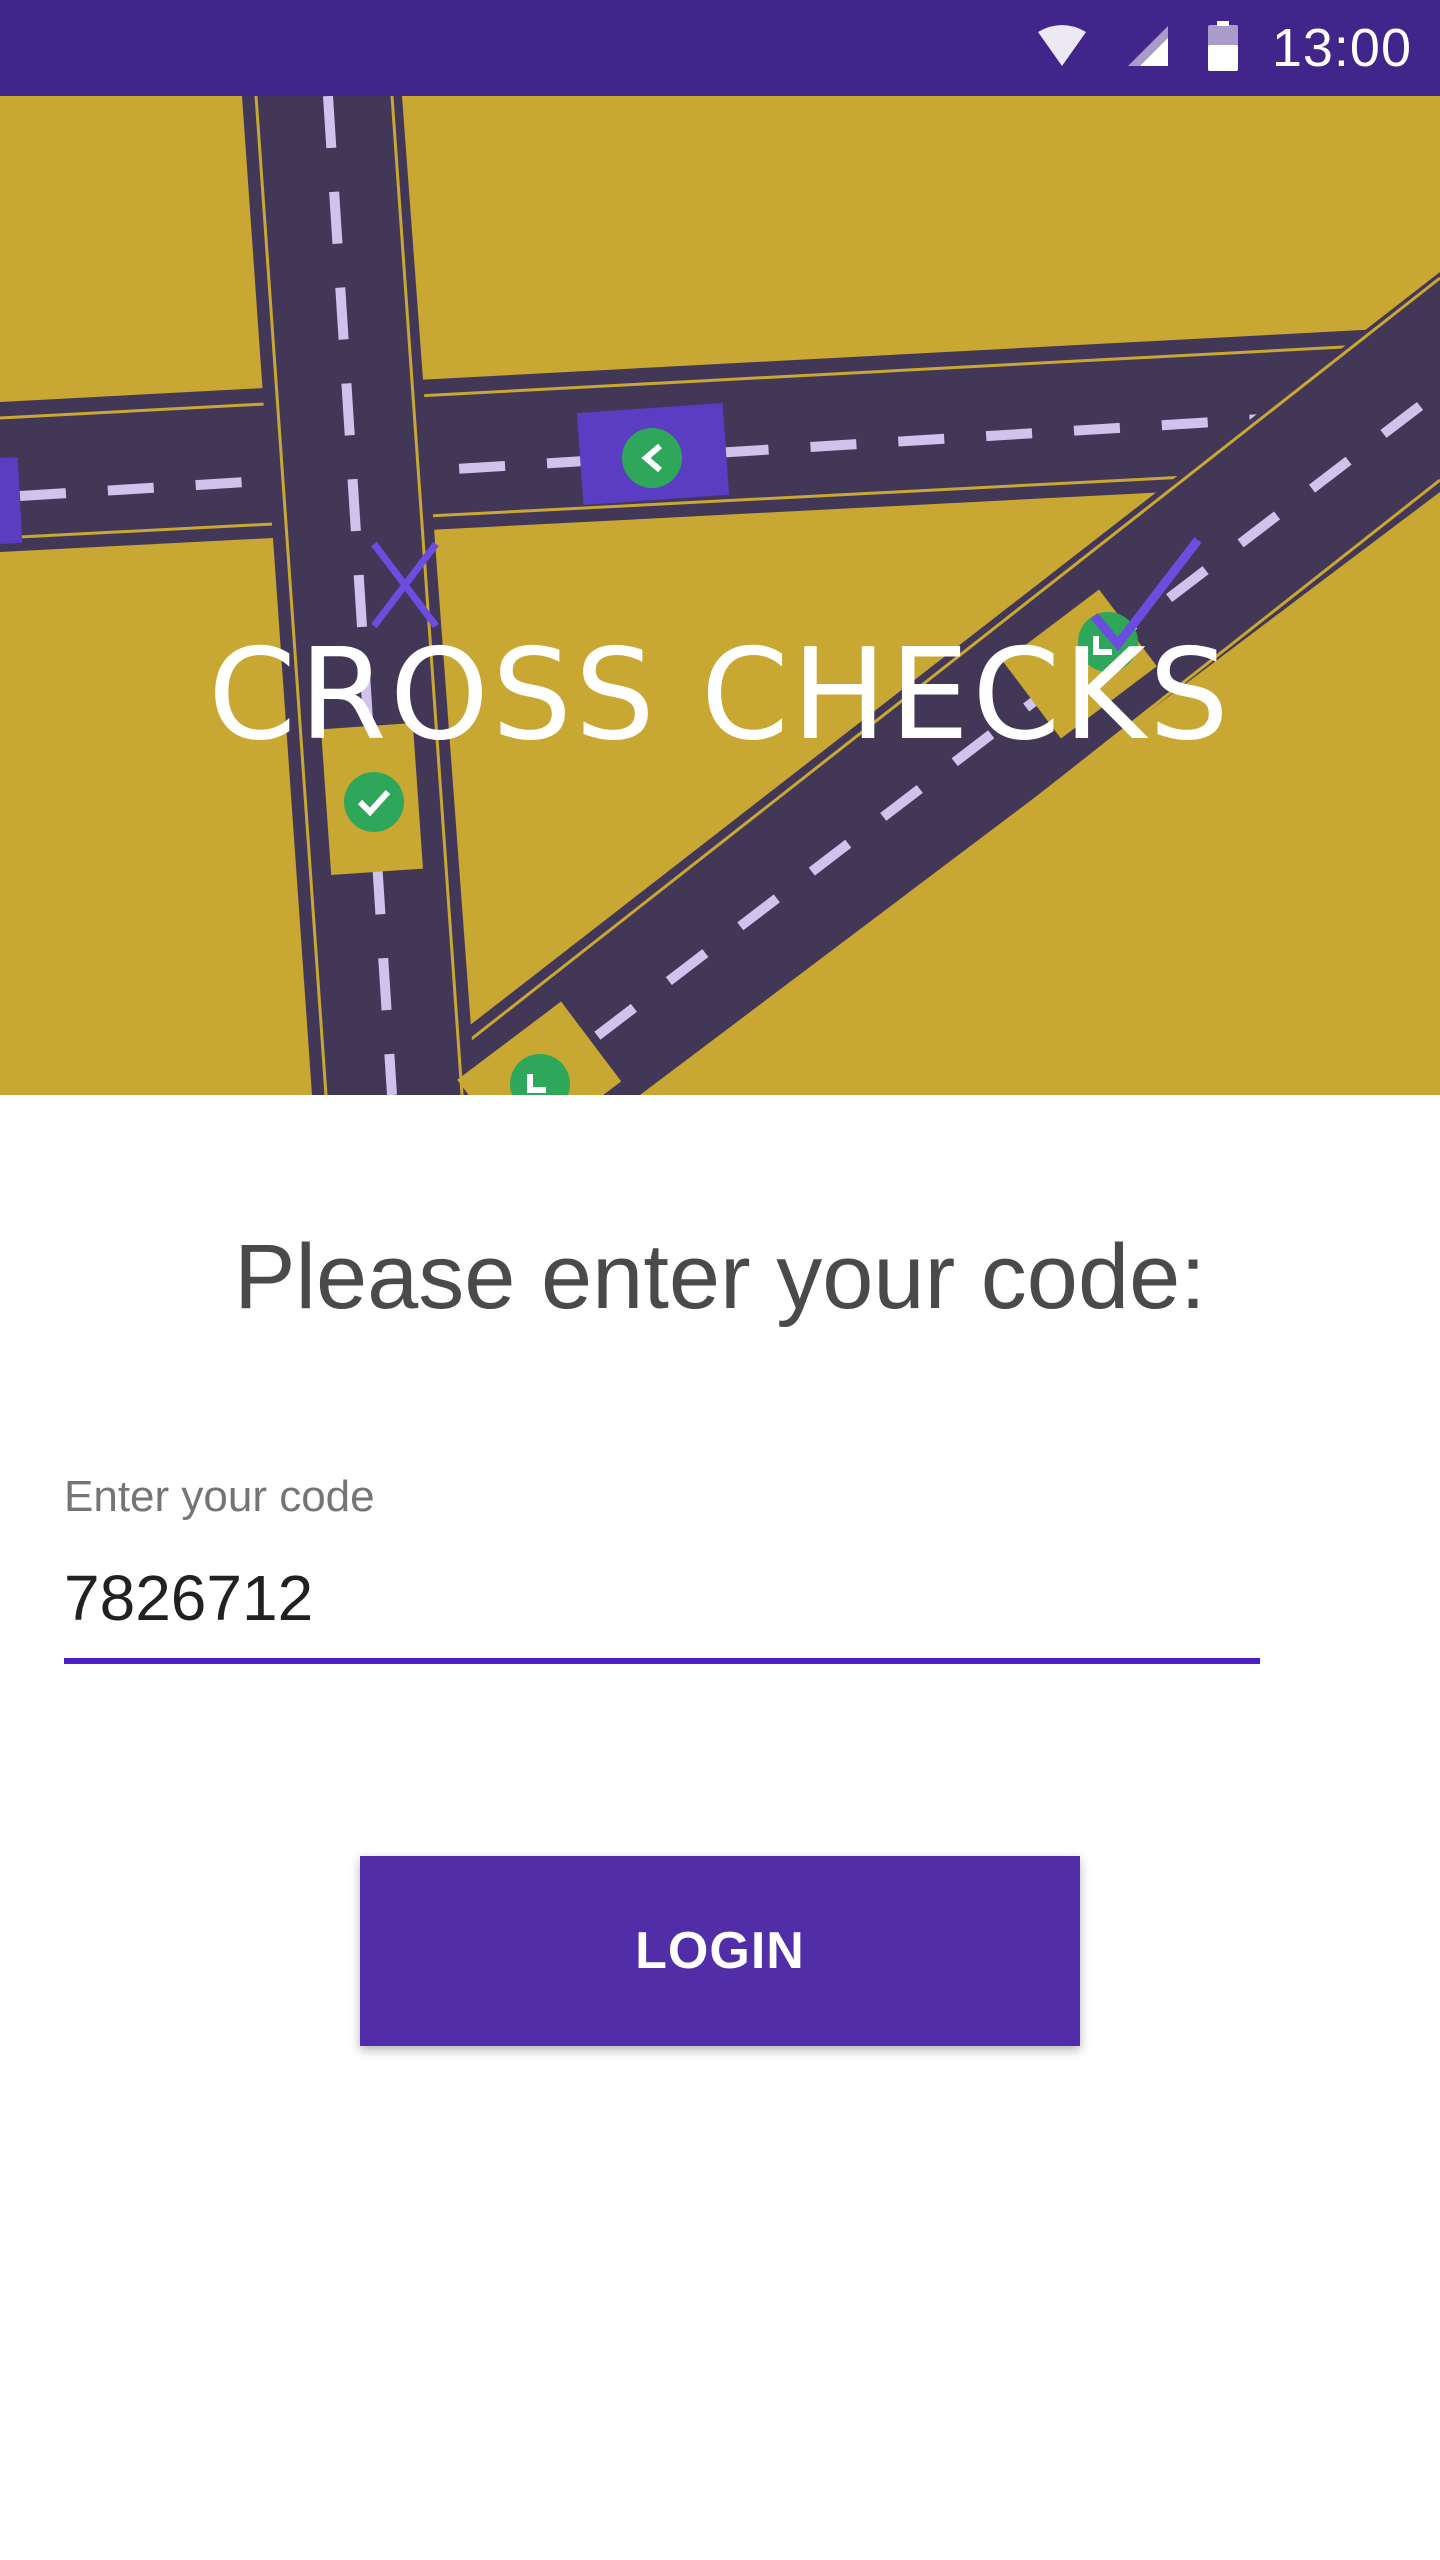 The height and width of the screenshot is (2560, 1440). Describe the element at coordinates (1205, 48) in the screenshot. I see `status-icons: 13:00` at that location.